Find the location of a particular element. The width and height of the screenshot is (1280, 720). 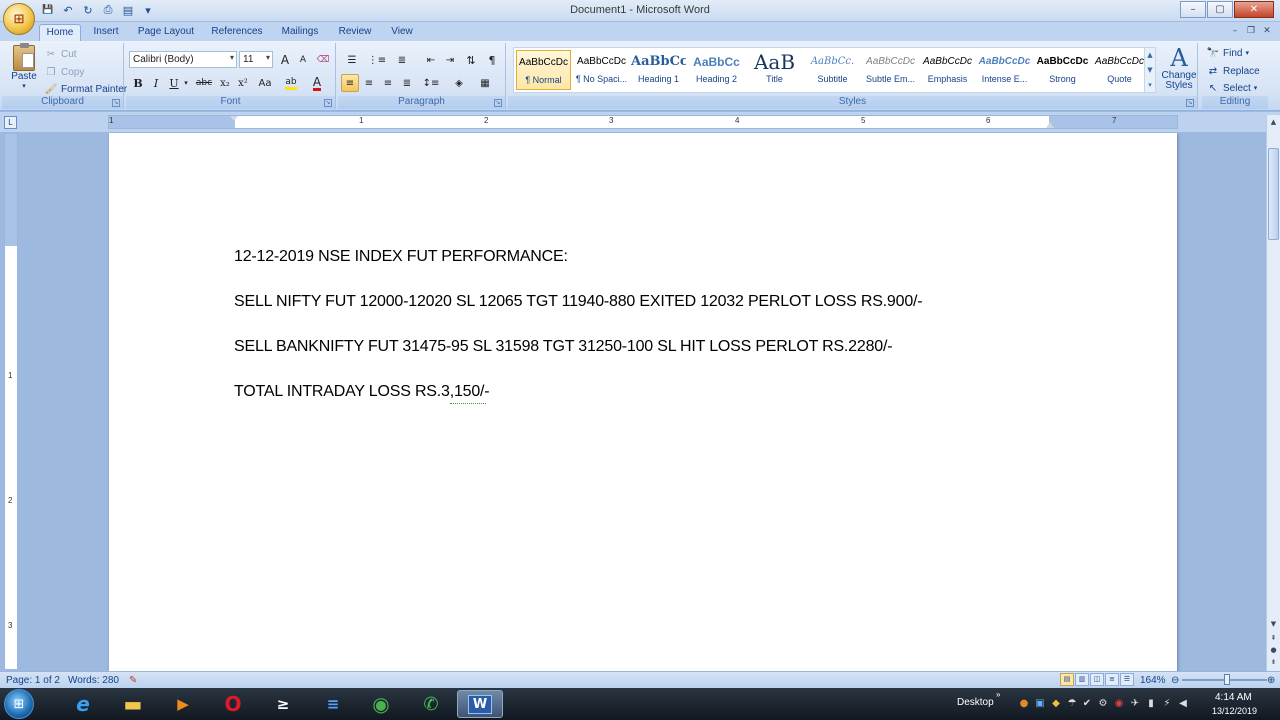

indent-marker-icon is located at coordinates (234, 118).